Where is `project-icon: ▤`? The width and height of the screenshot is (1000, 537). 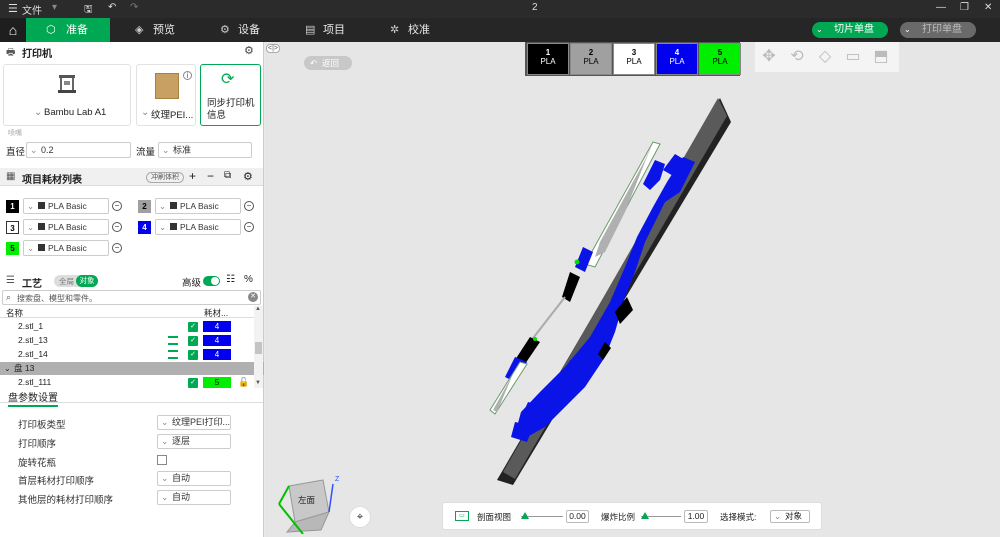 project-icon: ▤ is located at coordinates (310, 30).